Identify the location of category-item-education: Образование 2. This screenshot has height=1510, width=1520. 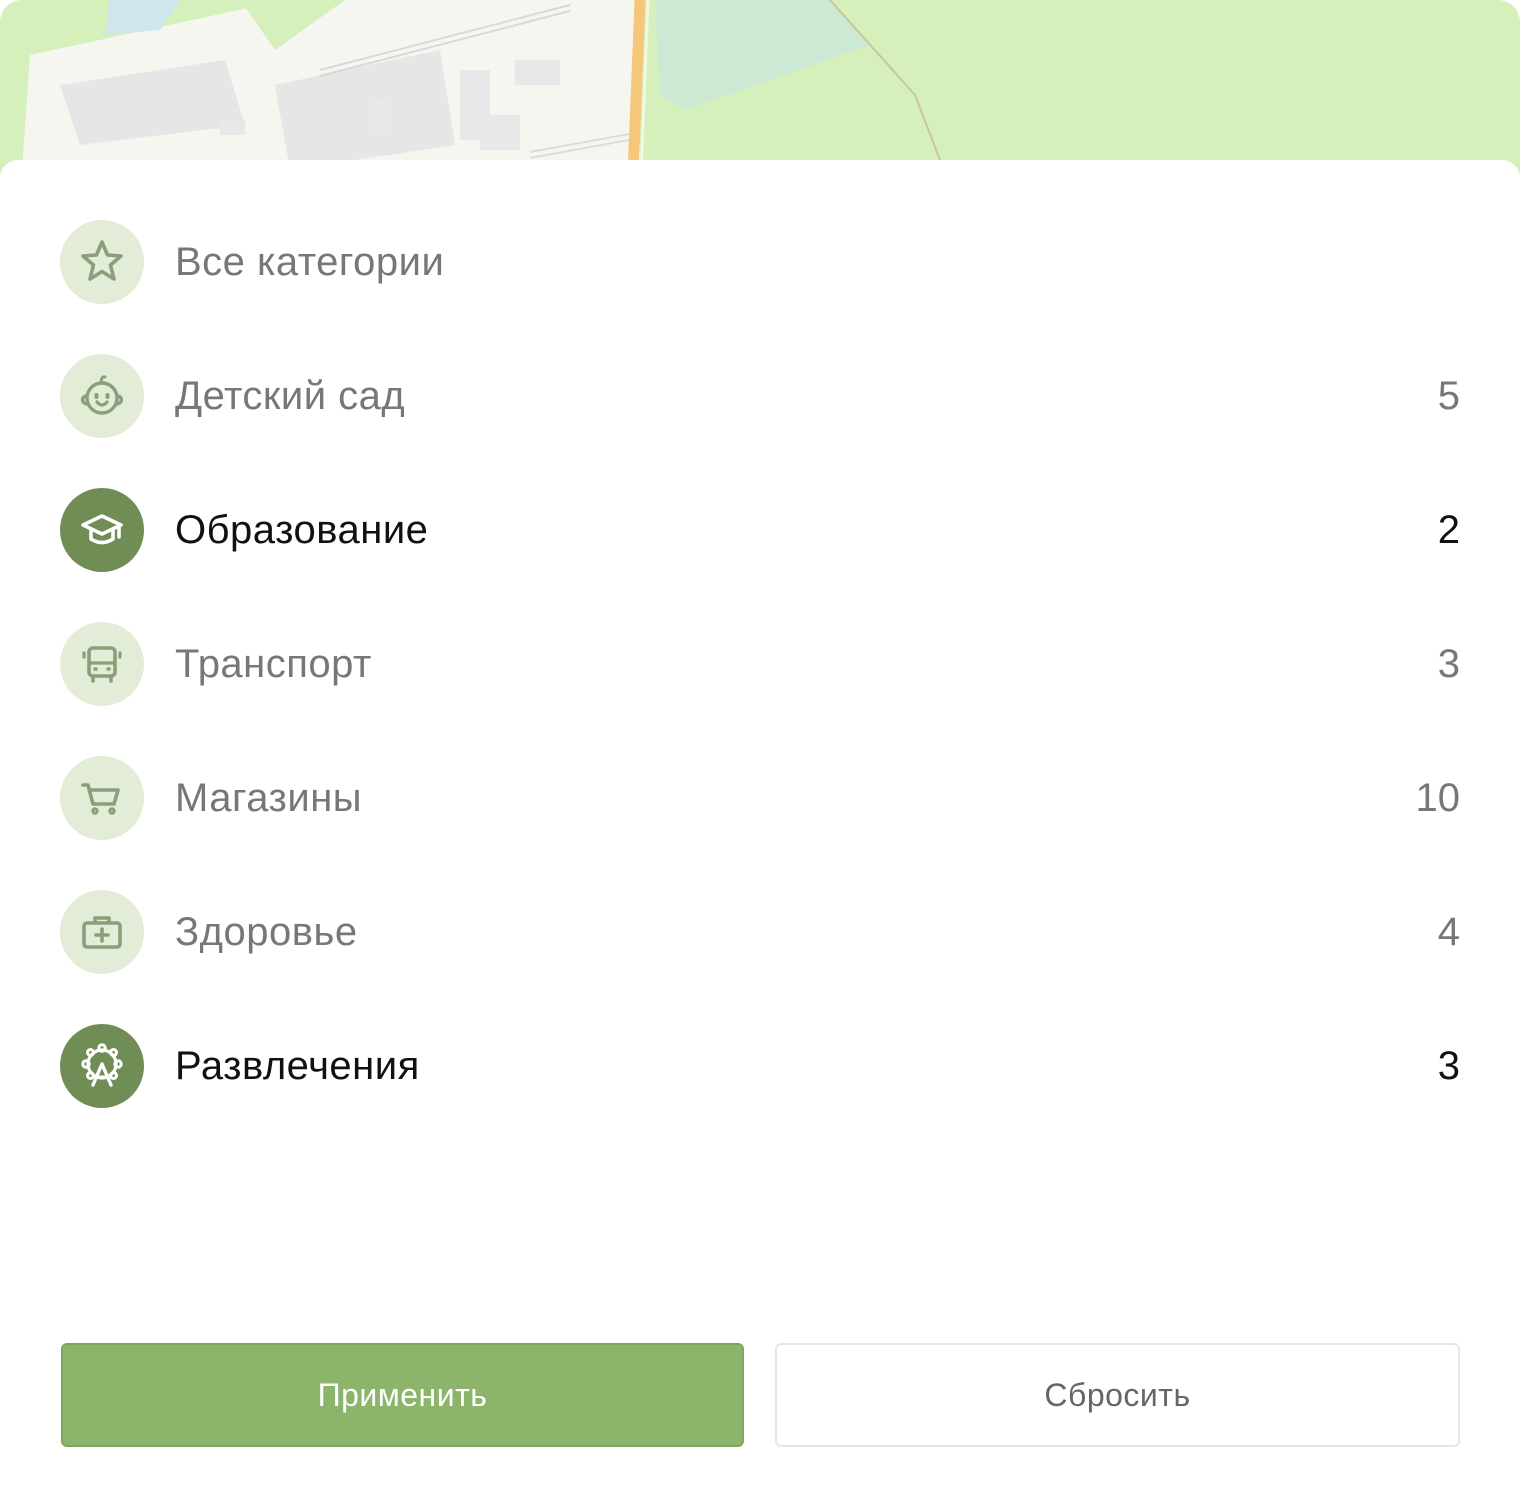
(760, 555).